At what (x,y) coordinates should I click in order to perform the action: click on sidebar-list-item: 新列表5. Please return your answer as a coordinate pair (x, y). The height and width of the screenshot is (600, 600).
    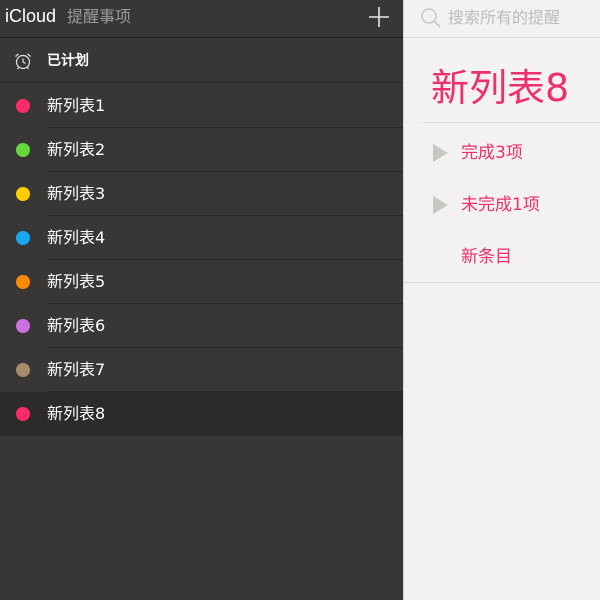
    Looking at the image, I should click on (201, 282).